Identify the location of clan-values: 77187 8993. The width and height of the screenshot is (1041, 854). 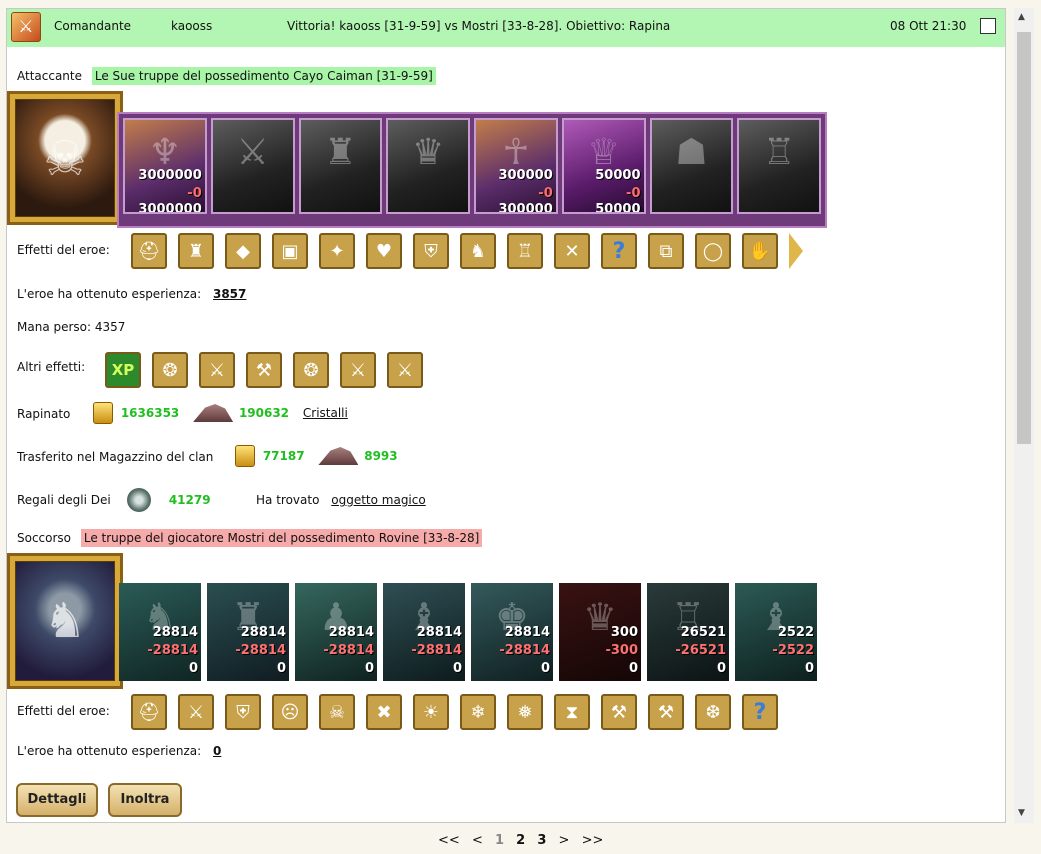
(316, 456).